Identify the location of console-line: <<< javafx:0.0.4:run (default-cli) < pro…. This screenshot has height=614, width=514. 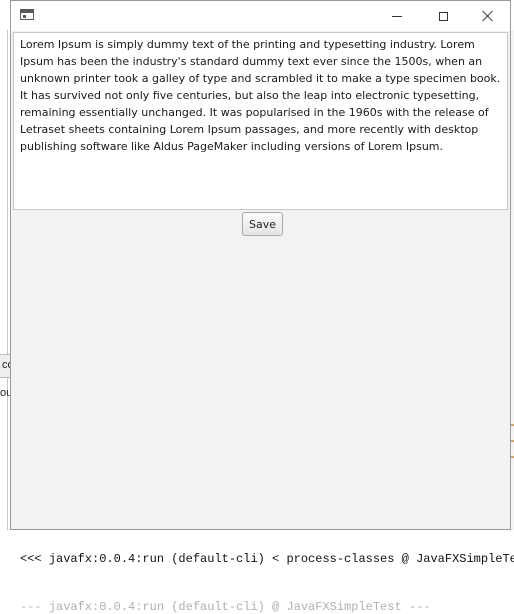
(267, 559).